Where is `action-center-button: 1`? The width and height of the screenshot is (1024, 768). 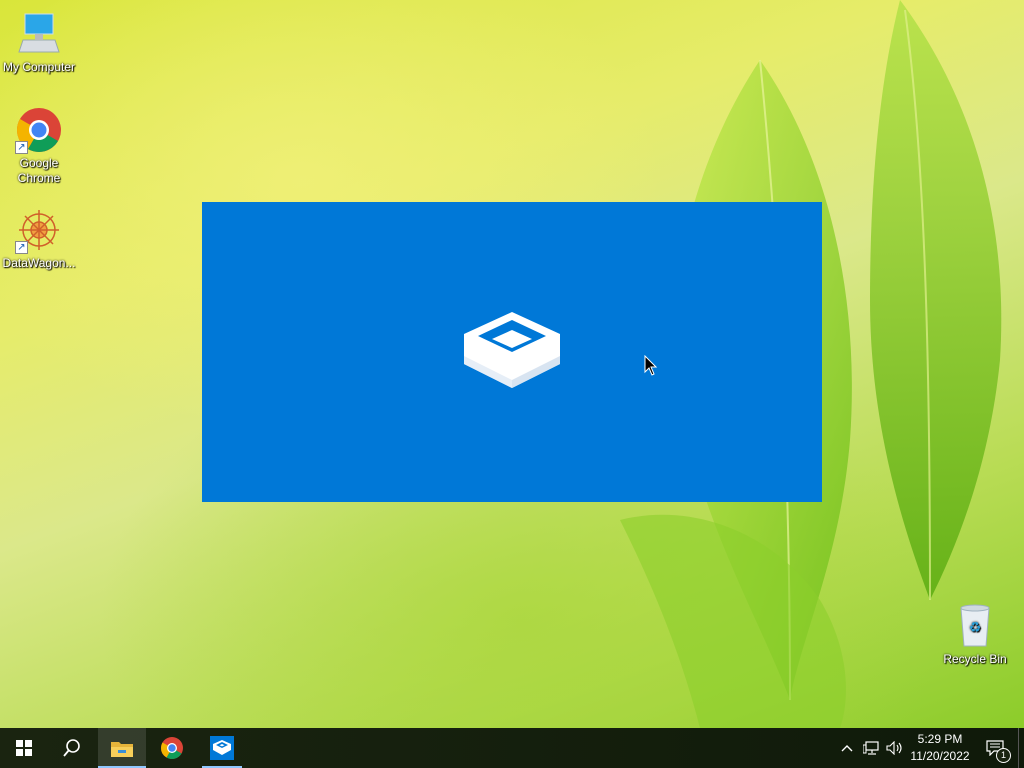 action-center-button: 1 is located at coordinates (995, 748).